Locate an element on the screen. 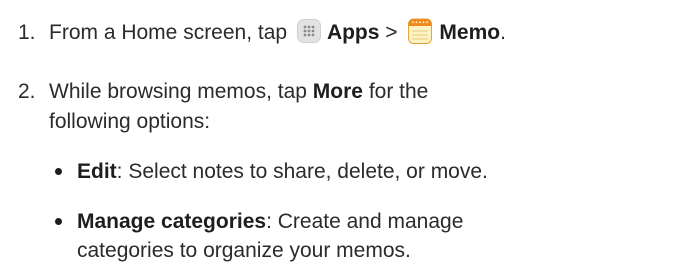 This screenshot has height=280, width=681. step-2-prefix: While browsing memos, tap is located at coordinates (178, 91).